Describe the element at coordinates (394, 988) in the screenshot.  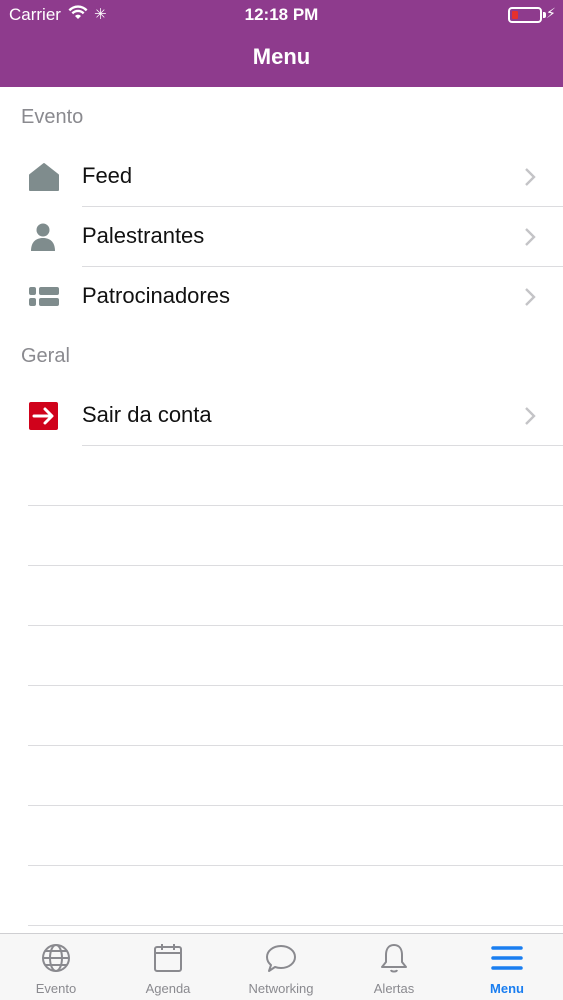
I see `tab-label: Alertas` at that location.